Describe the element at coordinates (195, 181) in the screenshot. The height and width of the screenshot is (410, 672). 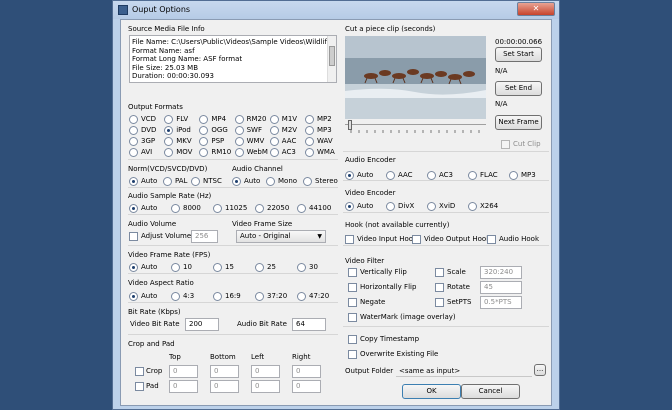
I see `norm-ntsc-radio` at that location.